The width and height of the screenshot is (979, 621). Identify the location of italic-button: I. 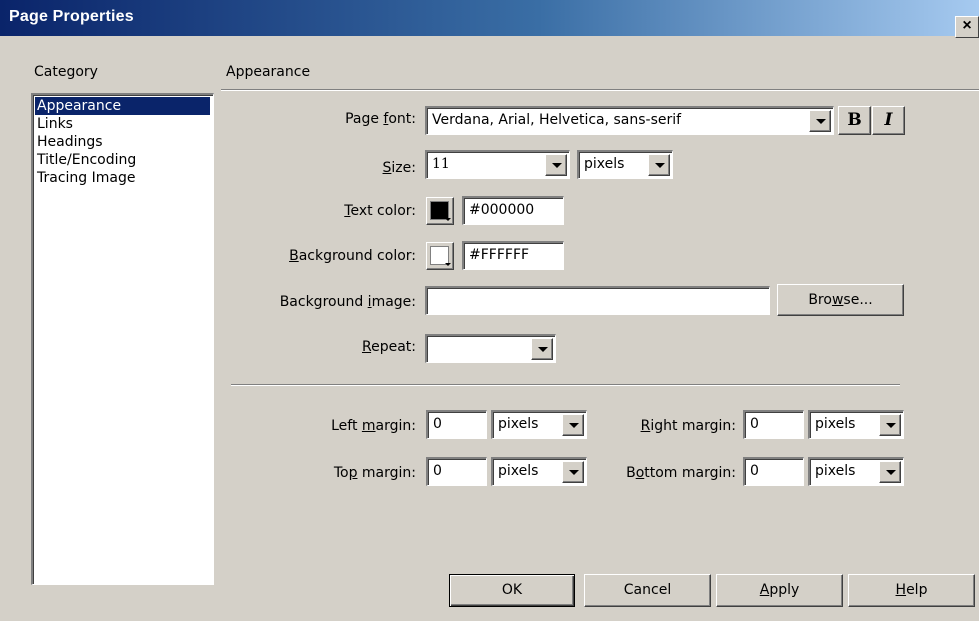
(888, 120).